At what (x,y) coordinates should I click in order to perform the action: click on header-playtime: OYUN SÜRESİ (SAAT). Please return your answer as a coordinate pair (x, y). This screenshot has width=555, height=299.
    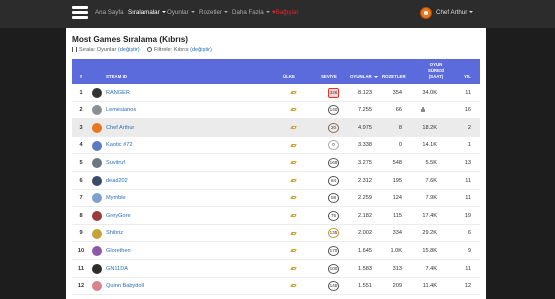
    Looking at the image, I should click on (436, 71).